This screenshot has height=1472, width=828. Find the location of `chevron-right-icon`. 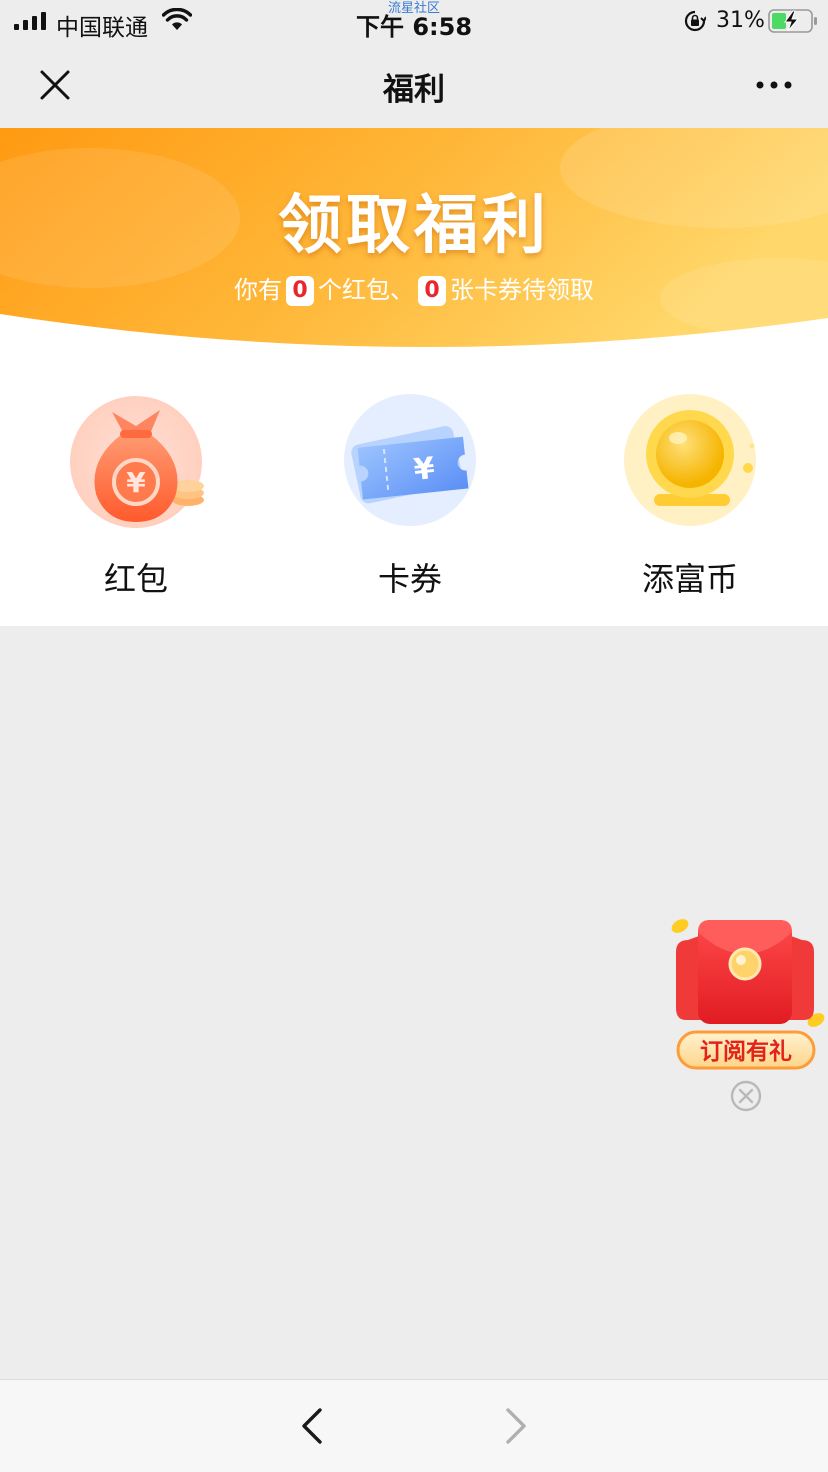

chevron-right-icon is located at coordinates (516, 1426).